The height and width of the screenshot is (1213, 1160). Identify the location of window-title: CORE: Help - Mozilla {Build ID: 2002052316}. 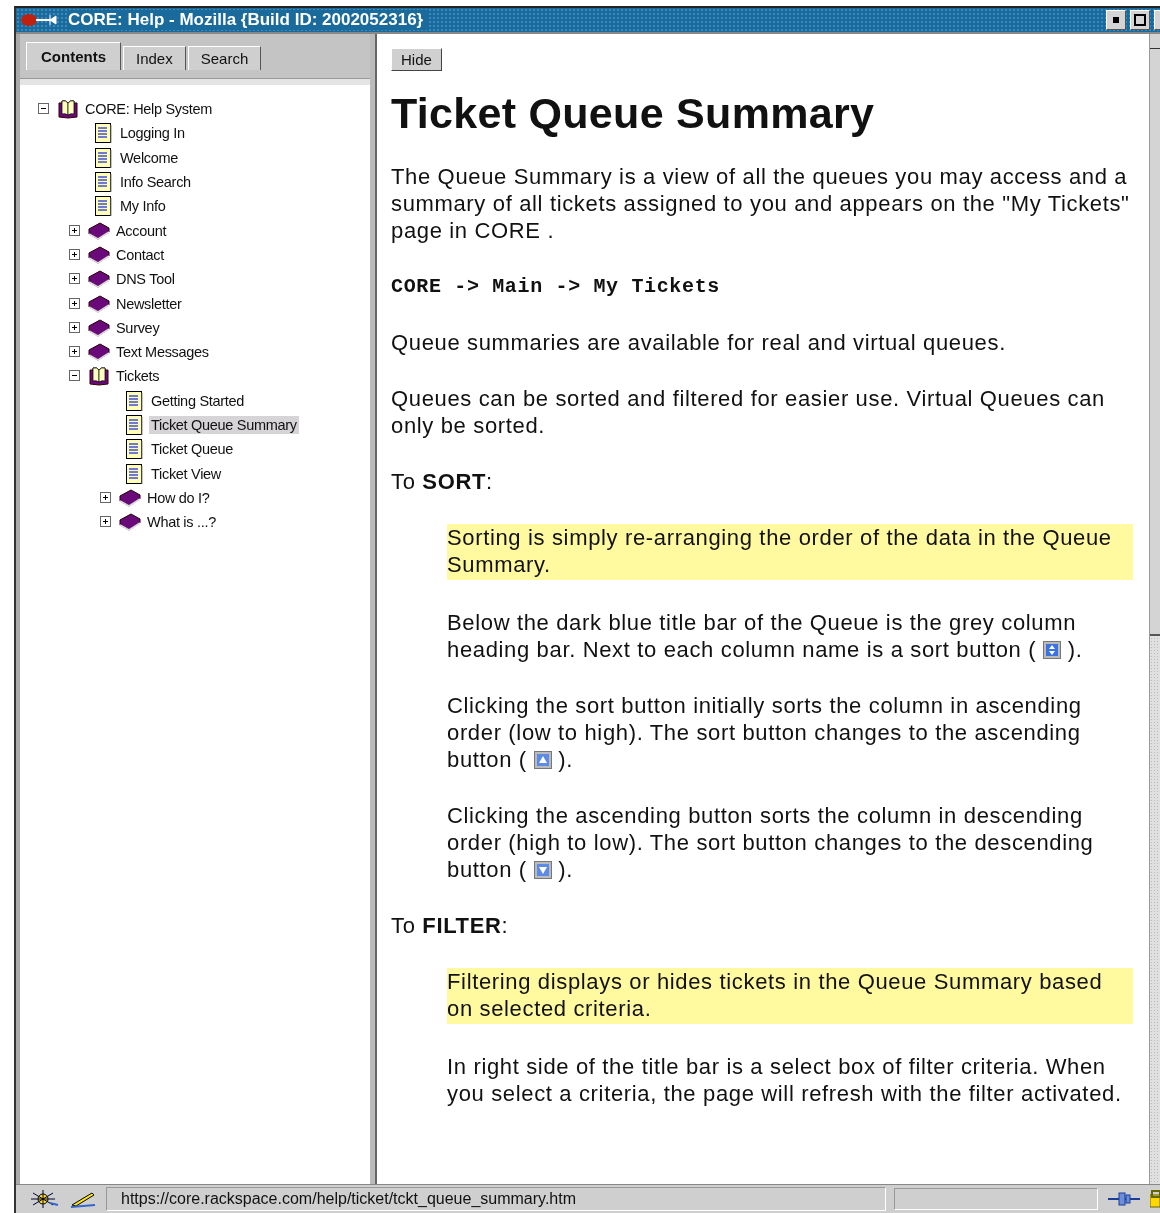
(249, 20).